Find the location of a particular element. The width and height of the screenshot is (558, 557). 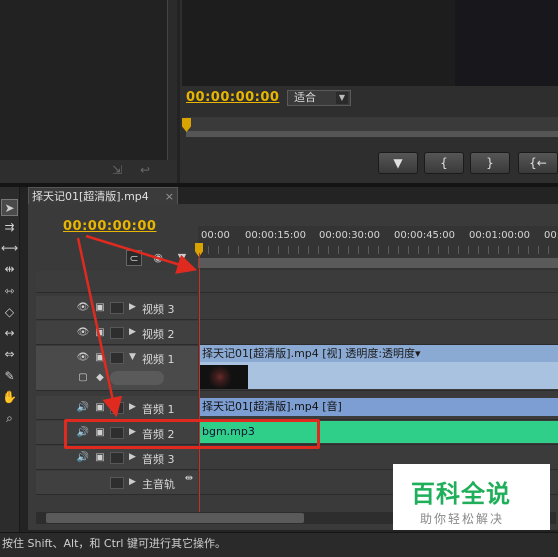

timeline-tab-label: 择天记01[超清版].mp4 is located at coordinates (90, 196).